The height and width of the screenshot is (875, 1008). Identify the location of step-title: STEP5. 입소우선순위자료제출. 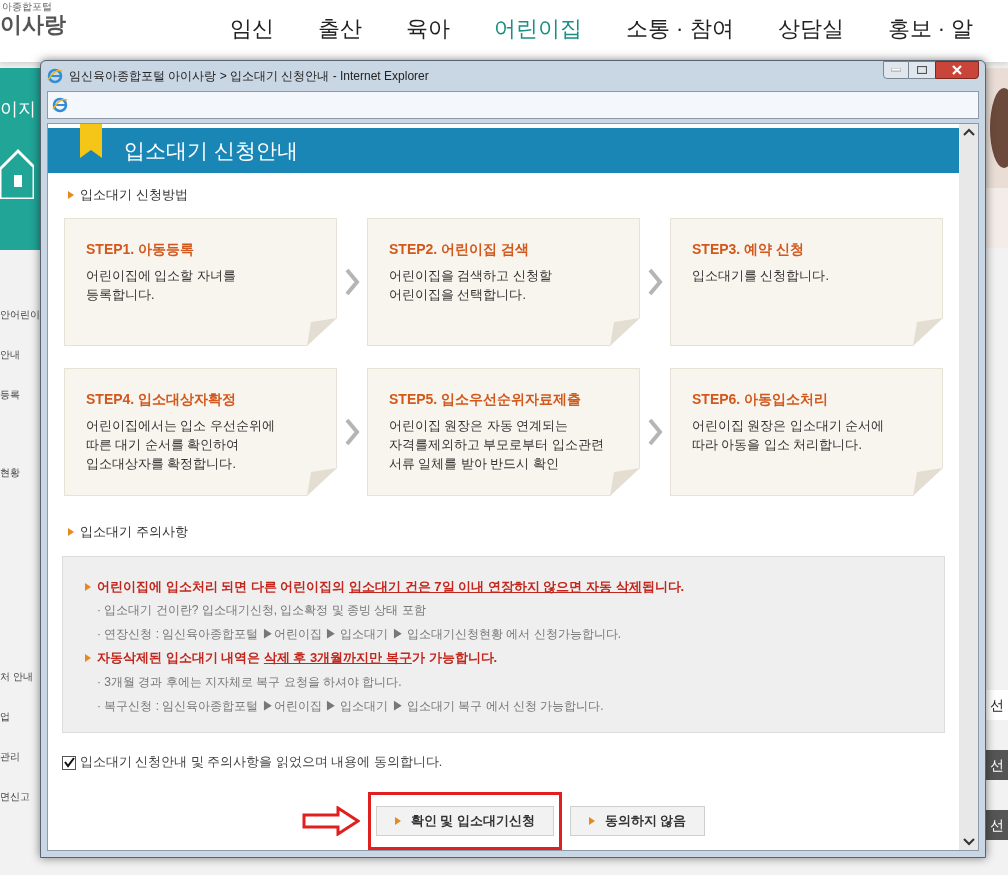
(486, 400).